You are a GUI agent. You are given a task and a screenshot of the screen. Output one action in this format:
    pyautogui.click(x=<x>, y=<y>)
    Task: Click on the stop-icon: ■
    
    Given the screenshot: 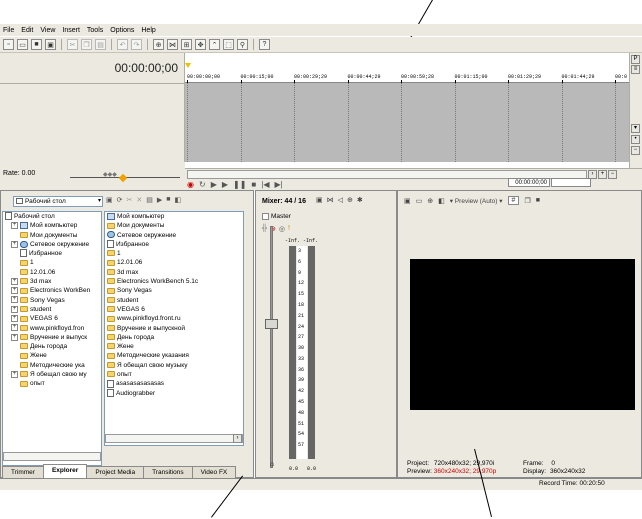 What is the action you would take?
    pyautogui.click(x=168, y=200)
    